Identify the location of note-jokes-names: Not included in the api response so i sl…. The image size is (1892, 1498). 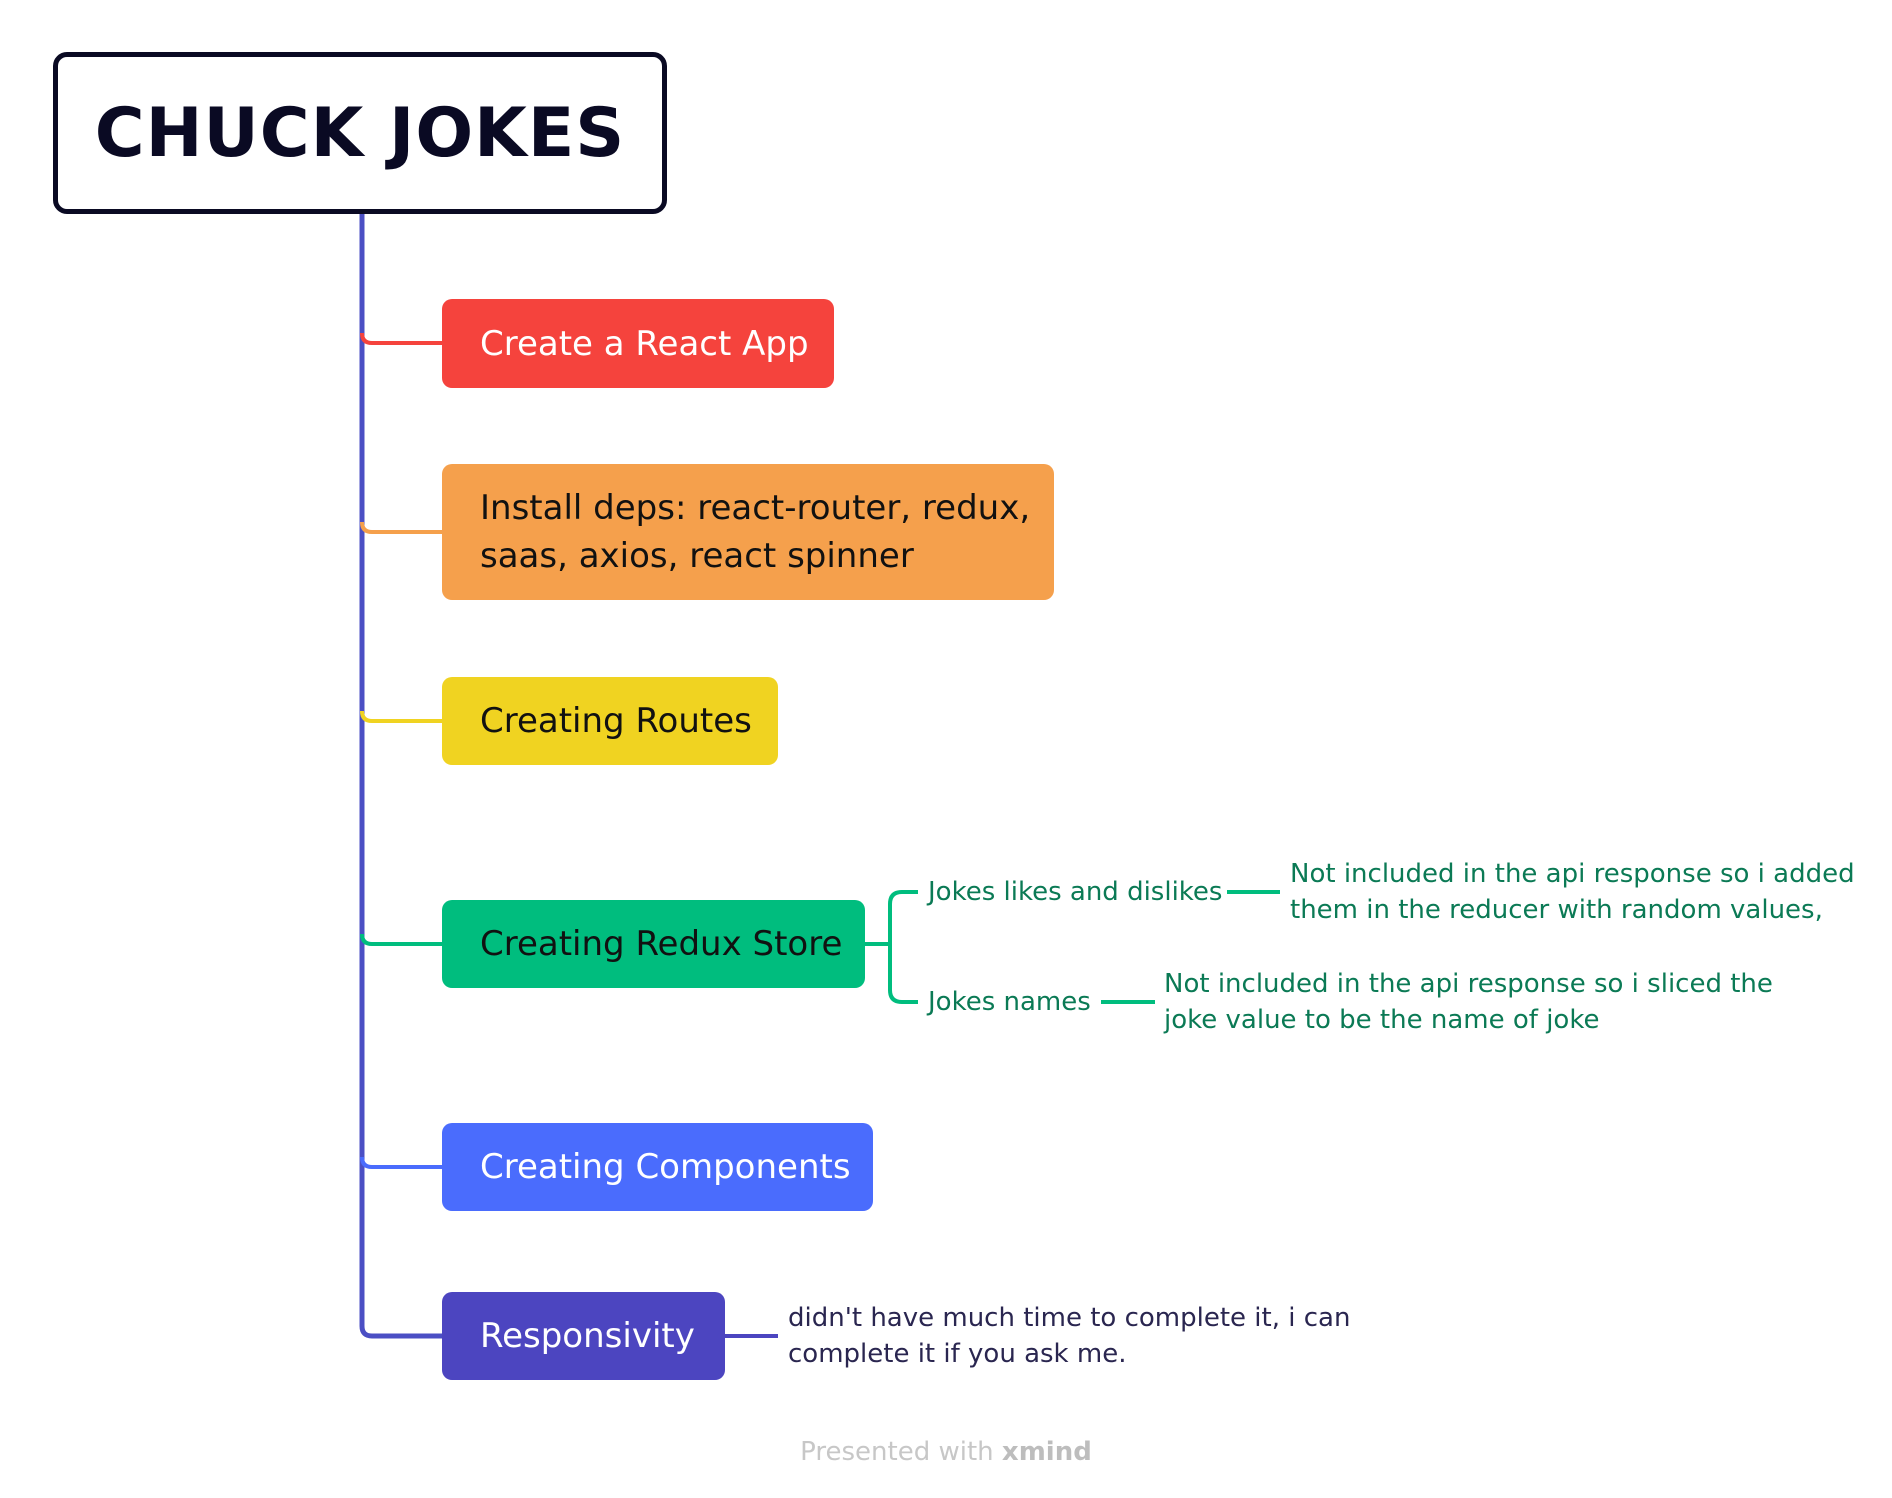
(1468, 1002).